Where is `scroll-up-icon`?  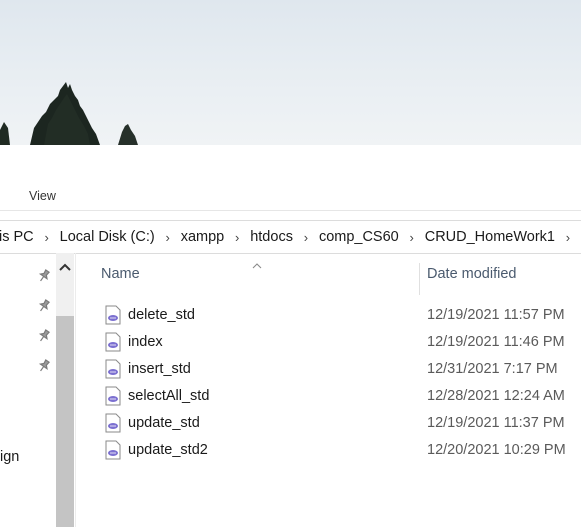 scroll-up-icon is located at coordinates (65, 268).